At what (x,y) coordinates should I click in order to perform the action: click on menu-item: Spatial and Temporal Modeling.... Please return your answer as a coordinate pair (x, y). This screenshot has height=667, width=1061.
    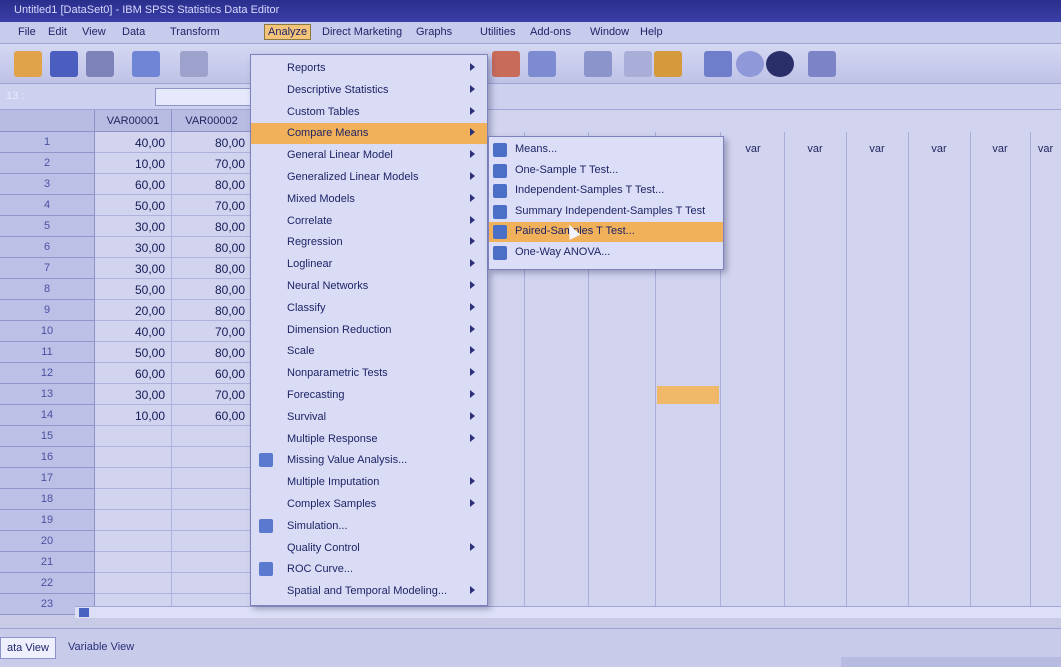
    Looking at the image, I should click on (369, 591).